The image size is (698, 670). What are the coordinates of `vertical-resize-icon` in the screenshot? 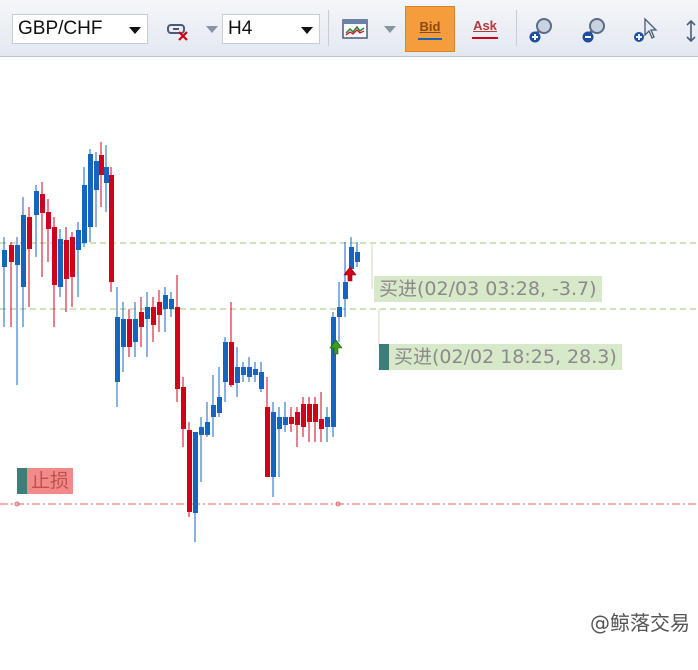 It's located at (691, 31).